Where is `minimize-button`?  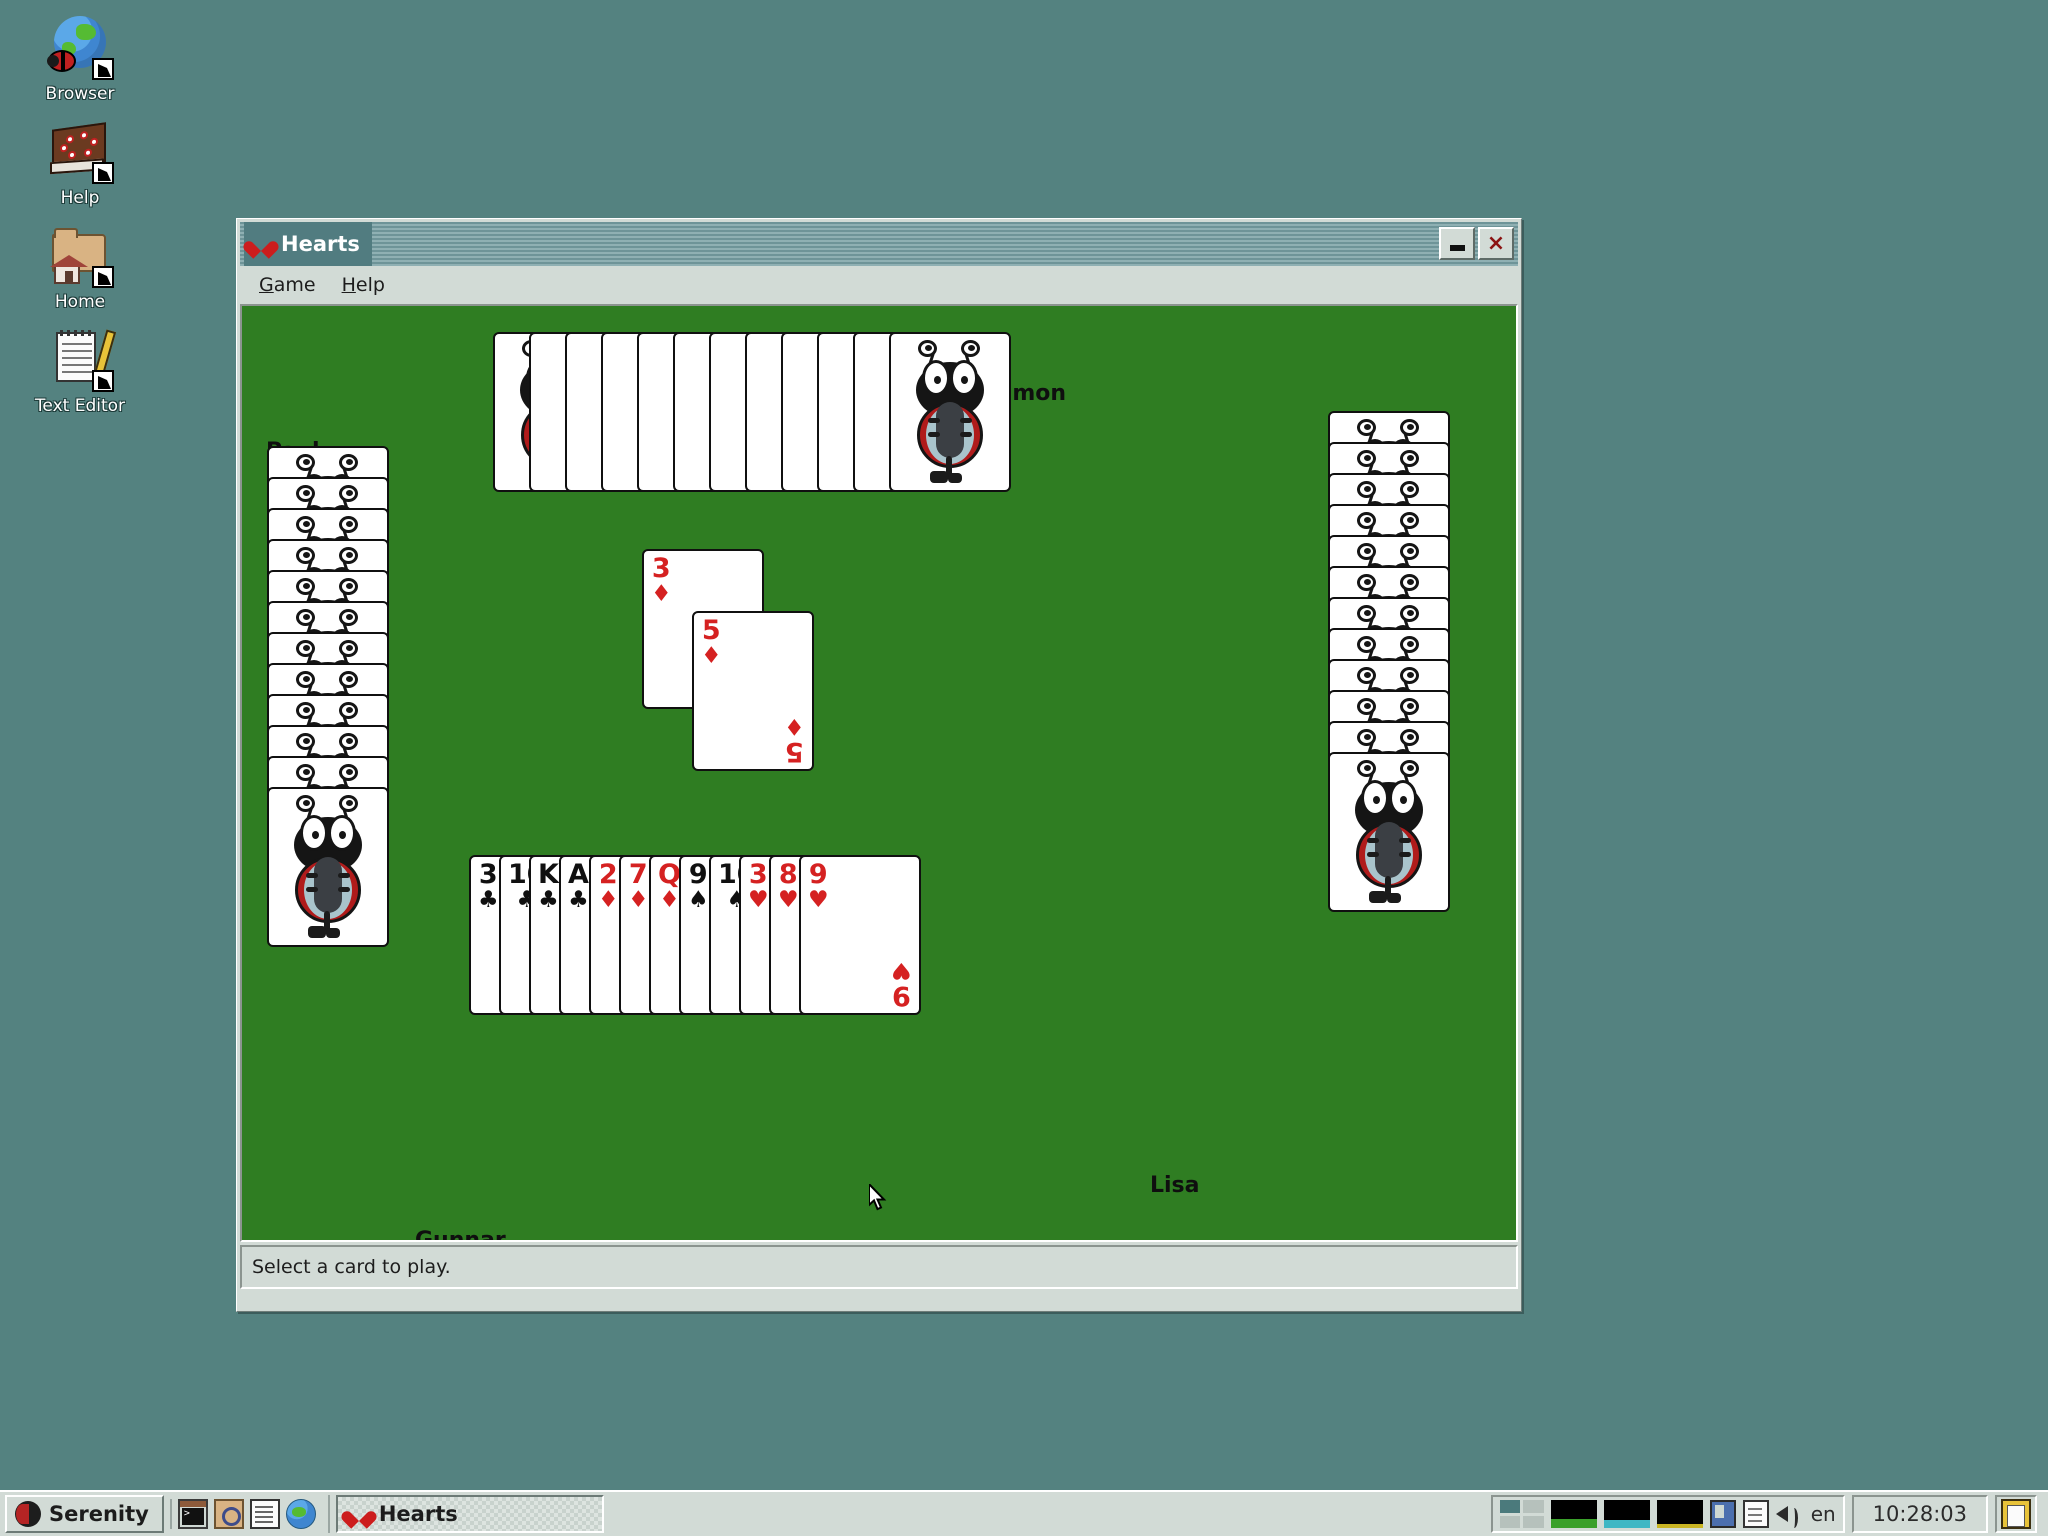
minimize-button is located at coordinates (1457, 243).